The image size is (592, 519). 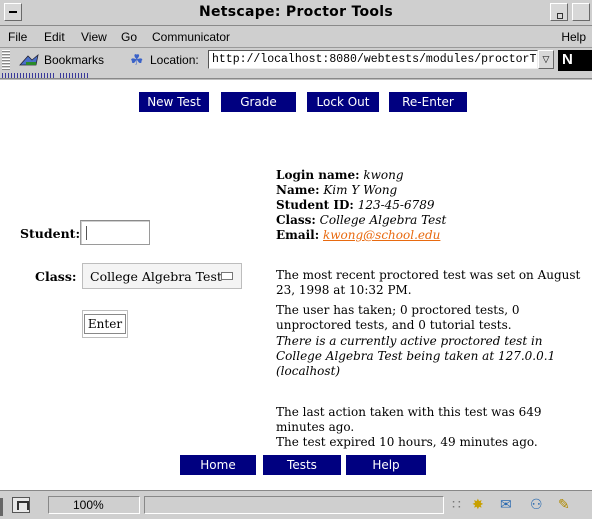 I want to click on lock-out-button: Lock Out, so click(x=343, y=102).